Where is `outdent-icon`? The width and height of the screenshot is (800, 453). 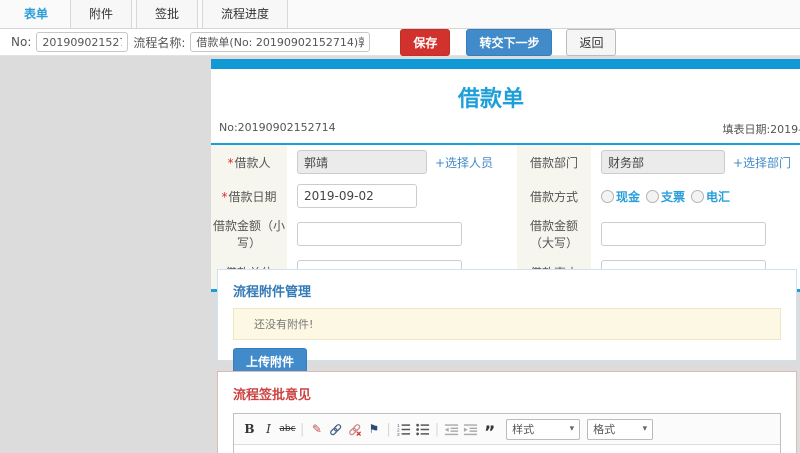
outdent-icon is located at coordinates (451, 429).